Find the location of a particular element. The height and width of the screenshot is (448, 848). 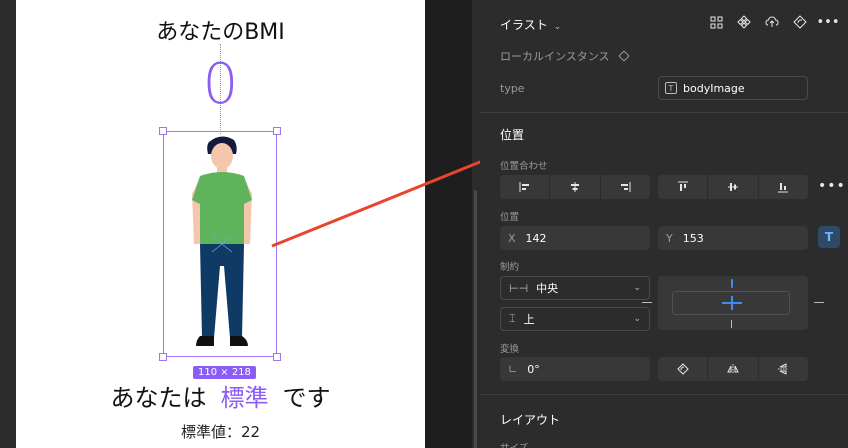

type-value: bodyImage is located at coordinates (714, 88).